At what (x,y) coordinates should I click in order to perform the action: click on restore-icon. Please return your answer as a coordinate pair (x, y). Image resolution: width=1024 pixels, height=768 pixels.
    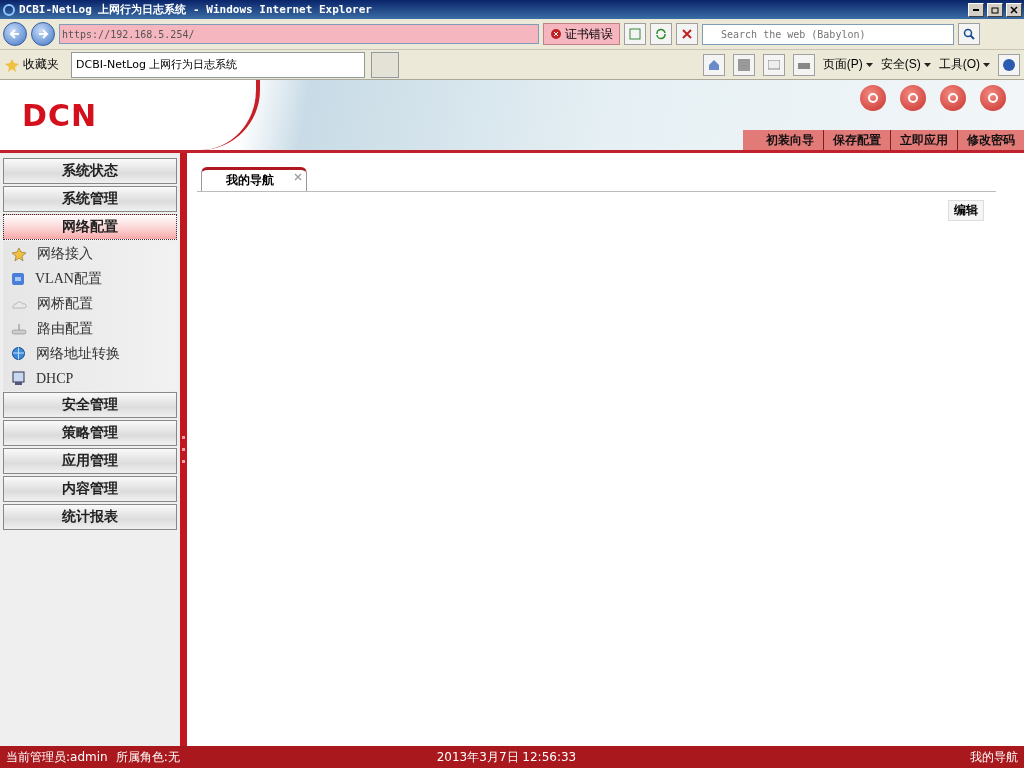
    Looking at the image, I should click on (995, 9).